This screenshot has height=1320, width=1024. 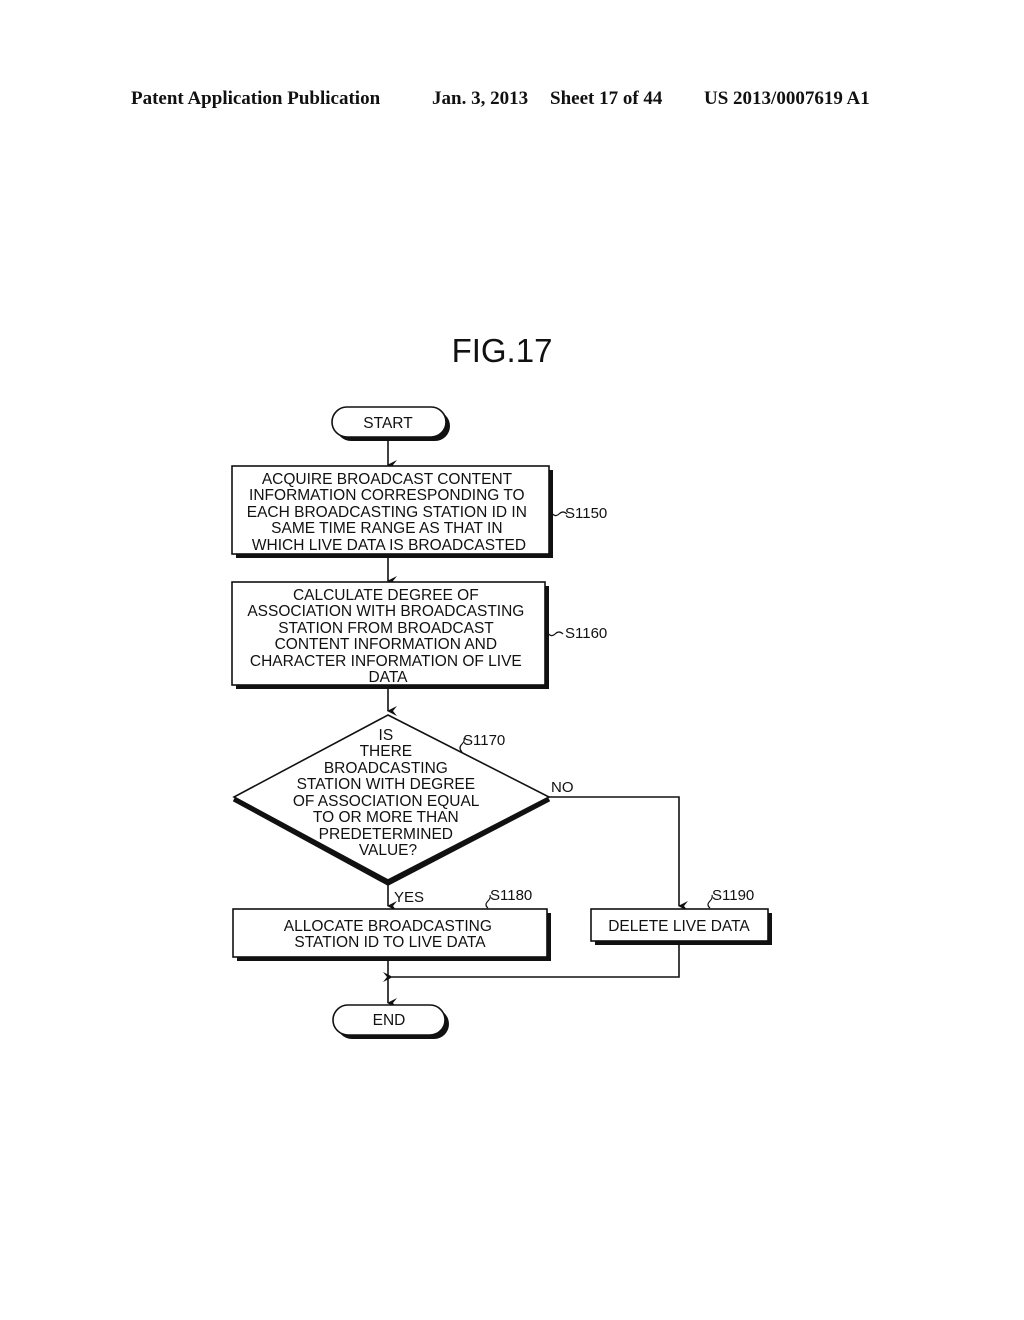 What do you see at coordinates (386, 768) in the screenshot?
I see `s1170-line: BROADCASTING` at bounding box center [386, 768].